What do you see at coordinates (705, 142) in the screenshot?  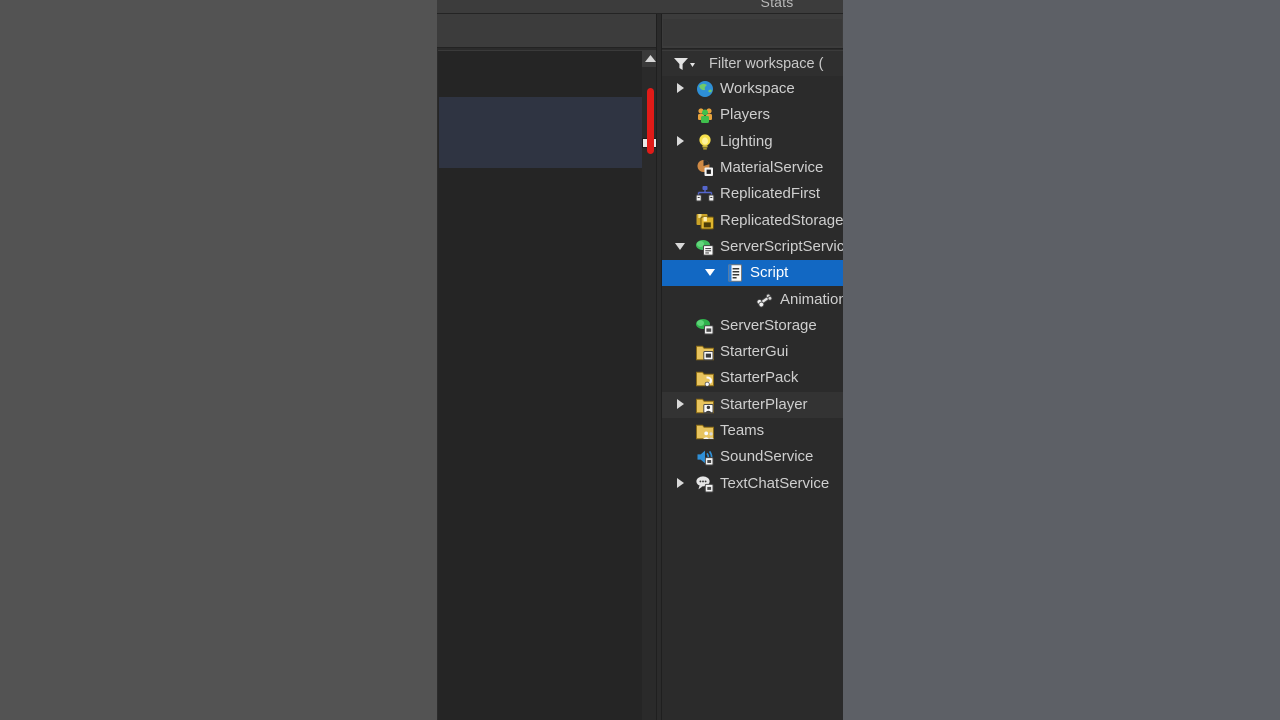 I see `lighting-bulb-icon` at bounding box center [705, 142].